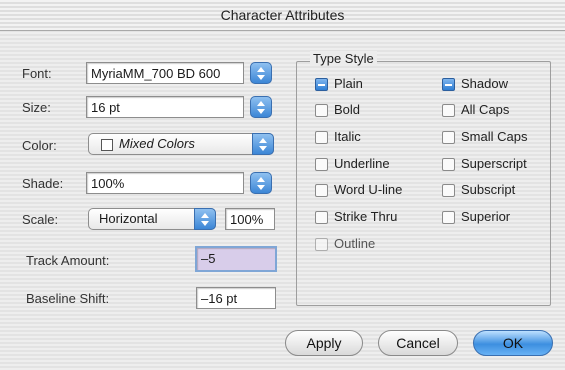 The width and height of the screenshot is (565, 370). I want to click on scale-label: Scale:, so click(40, 219).